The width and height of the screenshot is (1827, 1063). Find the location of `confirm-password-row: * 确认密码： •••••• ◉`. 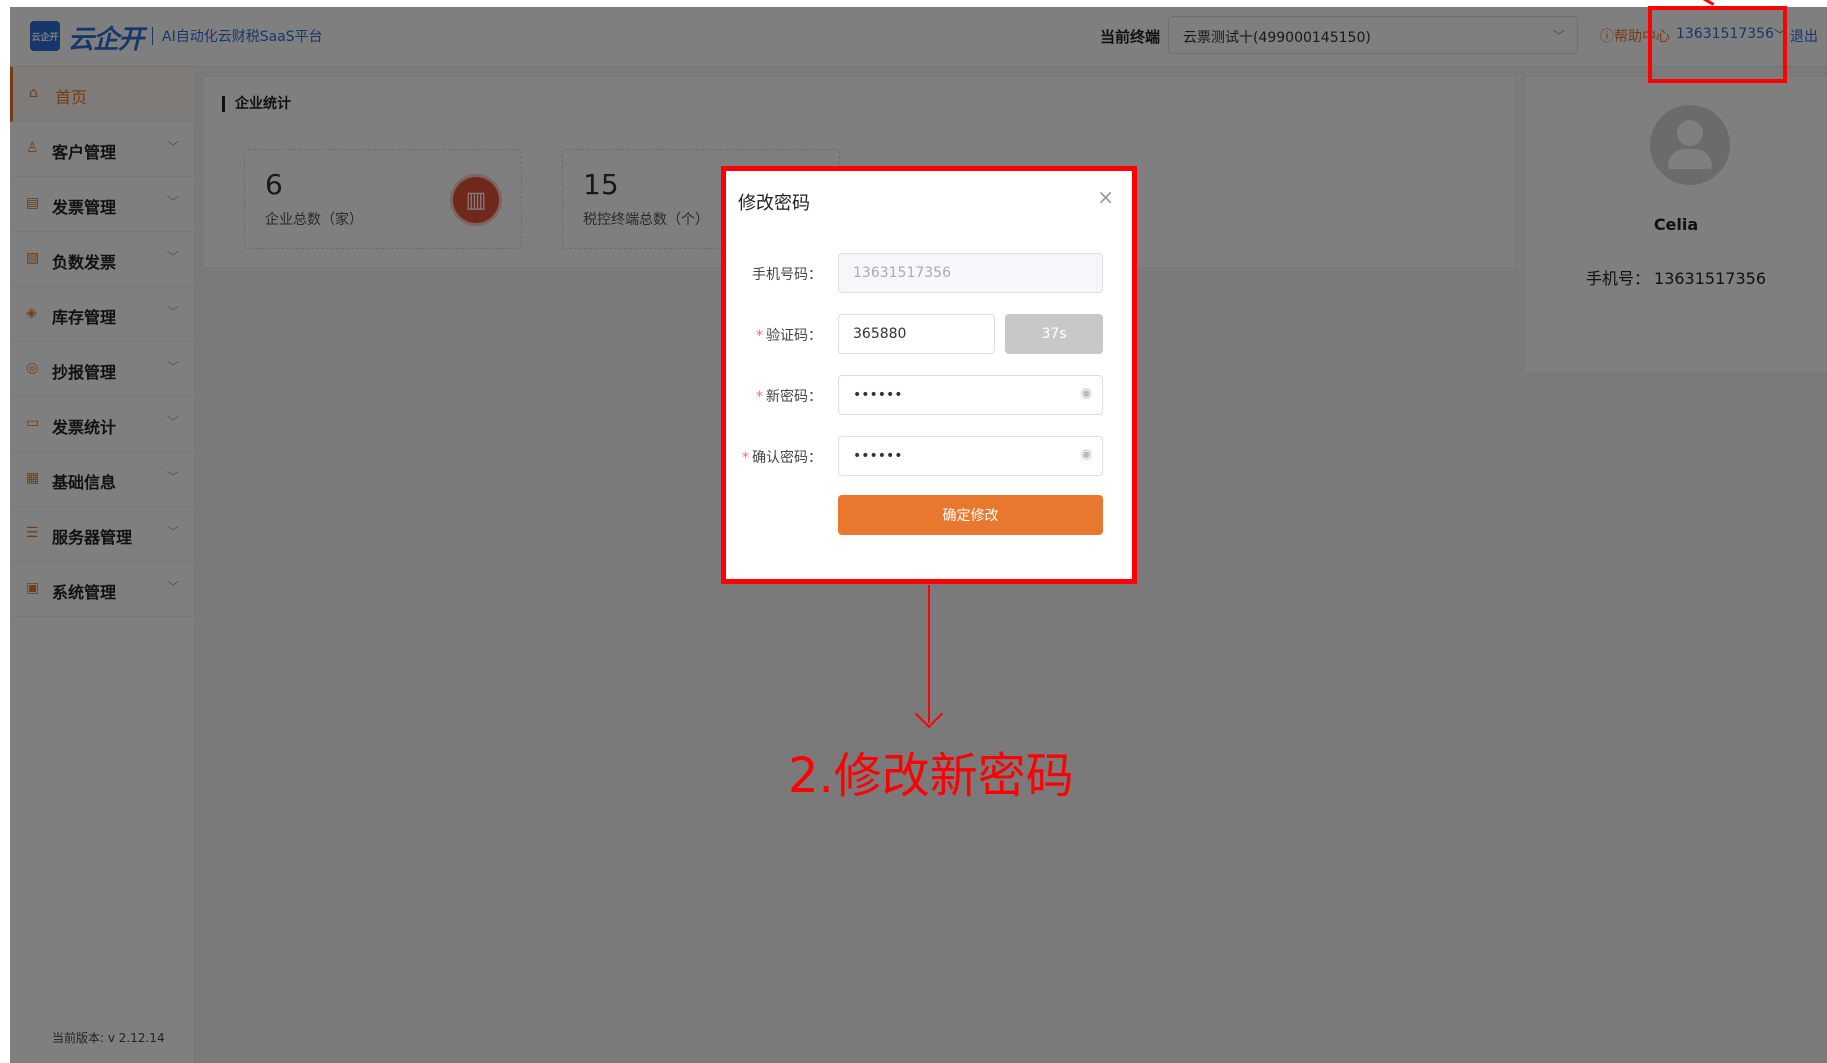

confirm-password-row: * 确认密码： •••••• ◉ is located at coordinates (929, 456).